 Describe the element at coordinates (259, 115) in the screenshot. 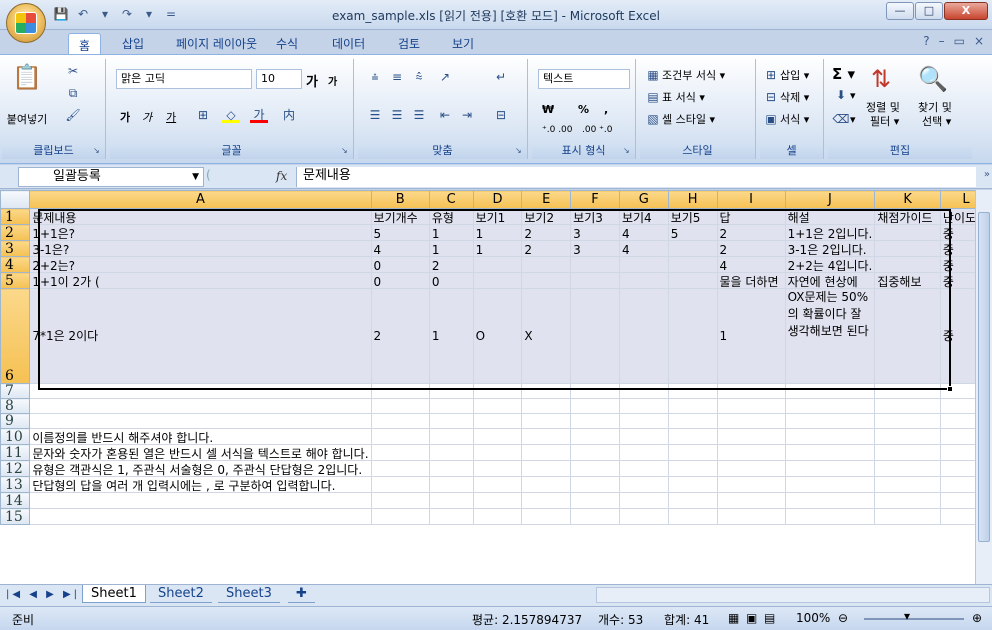

I see `font-color-icon: 가` at that location.